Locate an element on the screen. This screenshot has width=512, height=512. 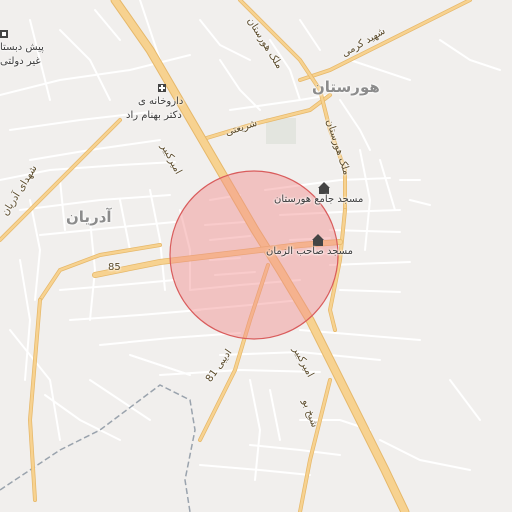
area-label-adriyan: آدریان is located at coordinates (89, 217).